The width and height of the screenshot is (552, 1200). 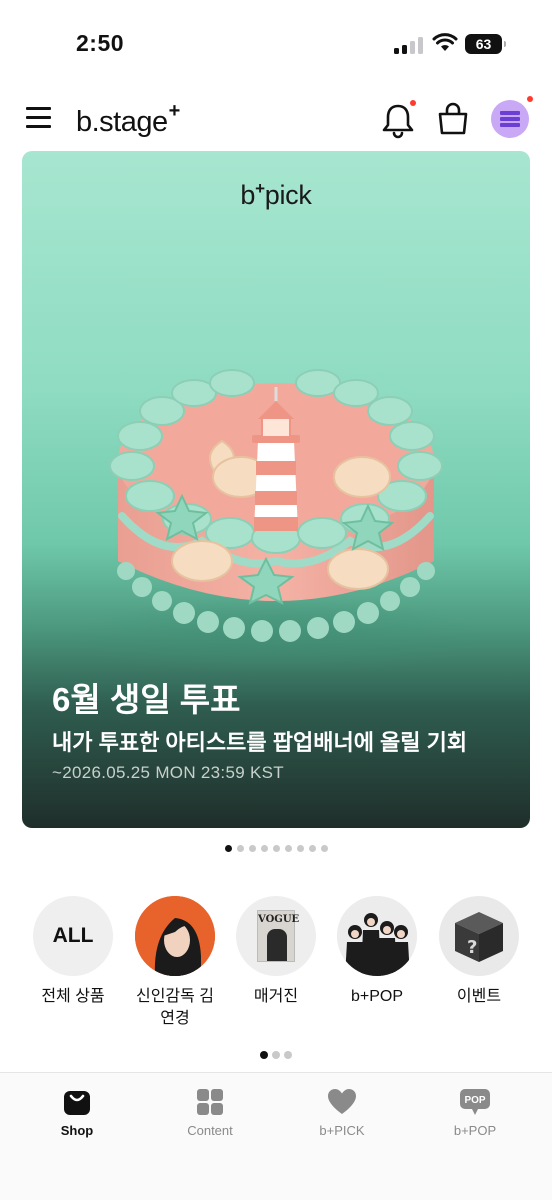 I want to click on category-all-circle: ALL, so click(x=73, y=936).